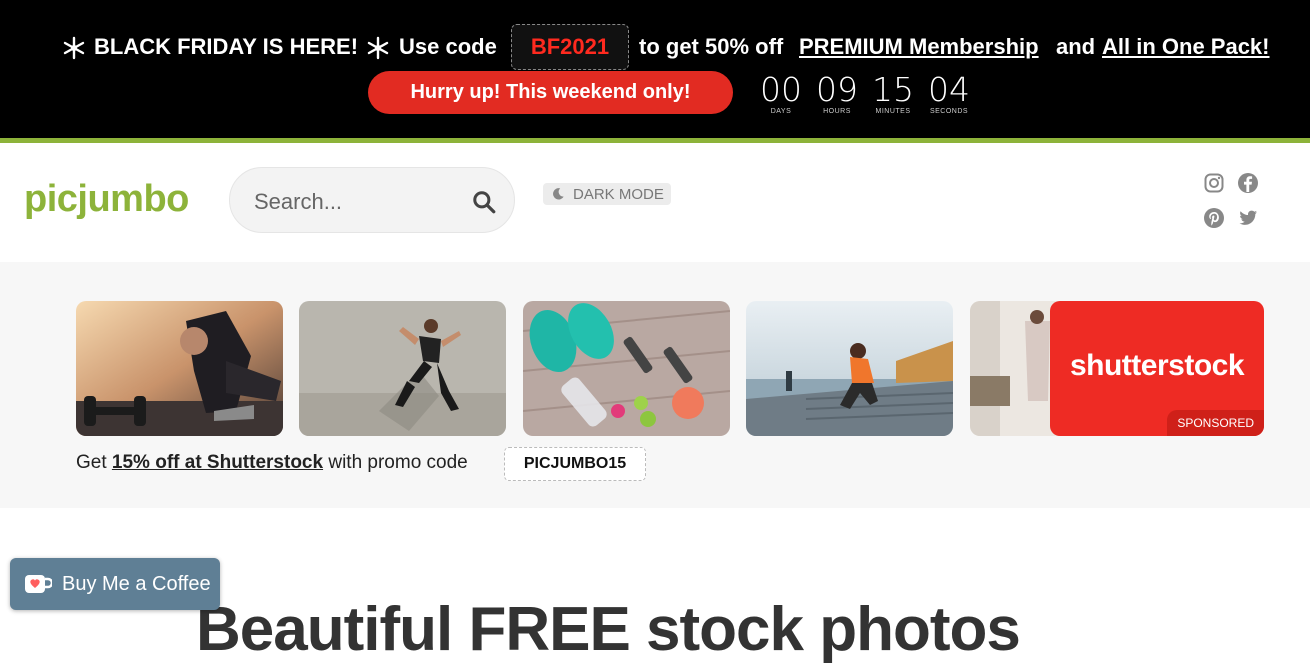  I want to click on buy-me-a-coffee-button: Buy Me a Coffee, so click(115, 584).